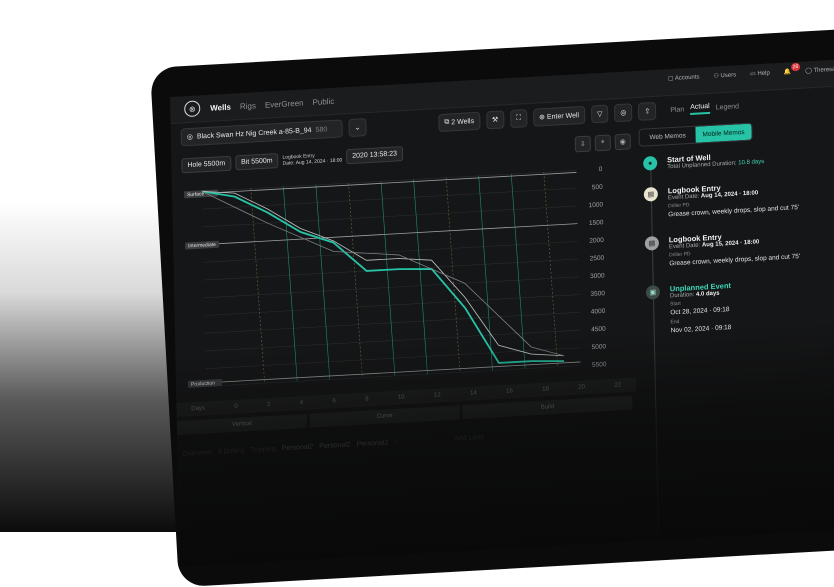  Describe the element at coordinates (463, 121) in the screenshot. I see `wells-count-label: 2 Wells` at that location.